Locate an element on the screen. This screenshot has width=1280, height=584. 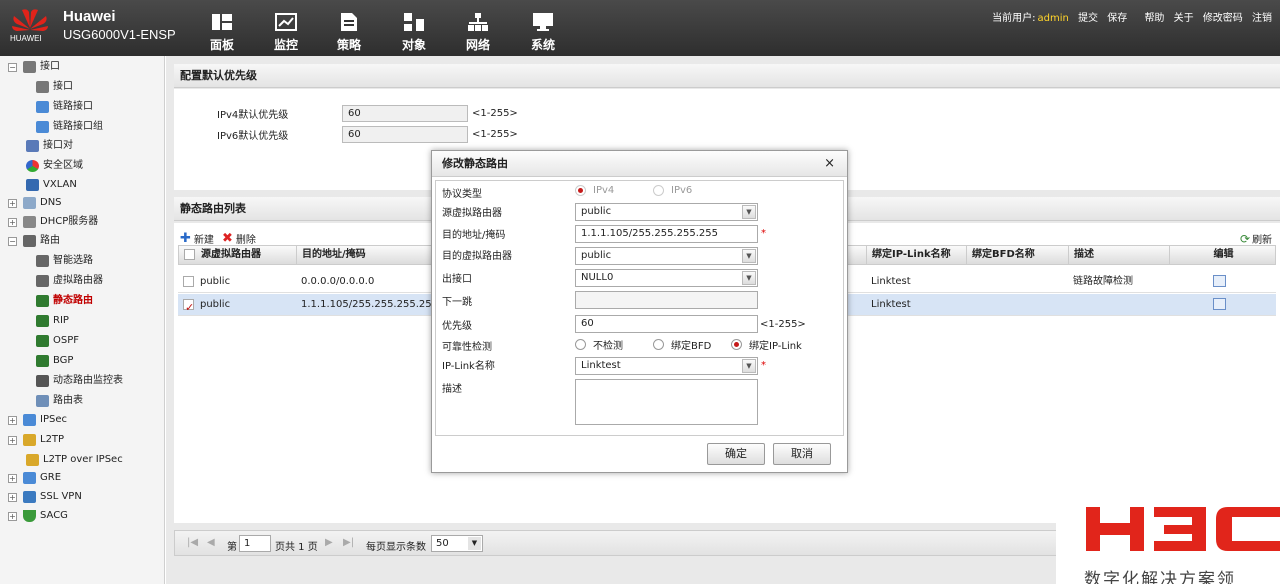
ipv4-priority-input: 60 is located at coordinates (405, 113).